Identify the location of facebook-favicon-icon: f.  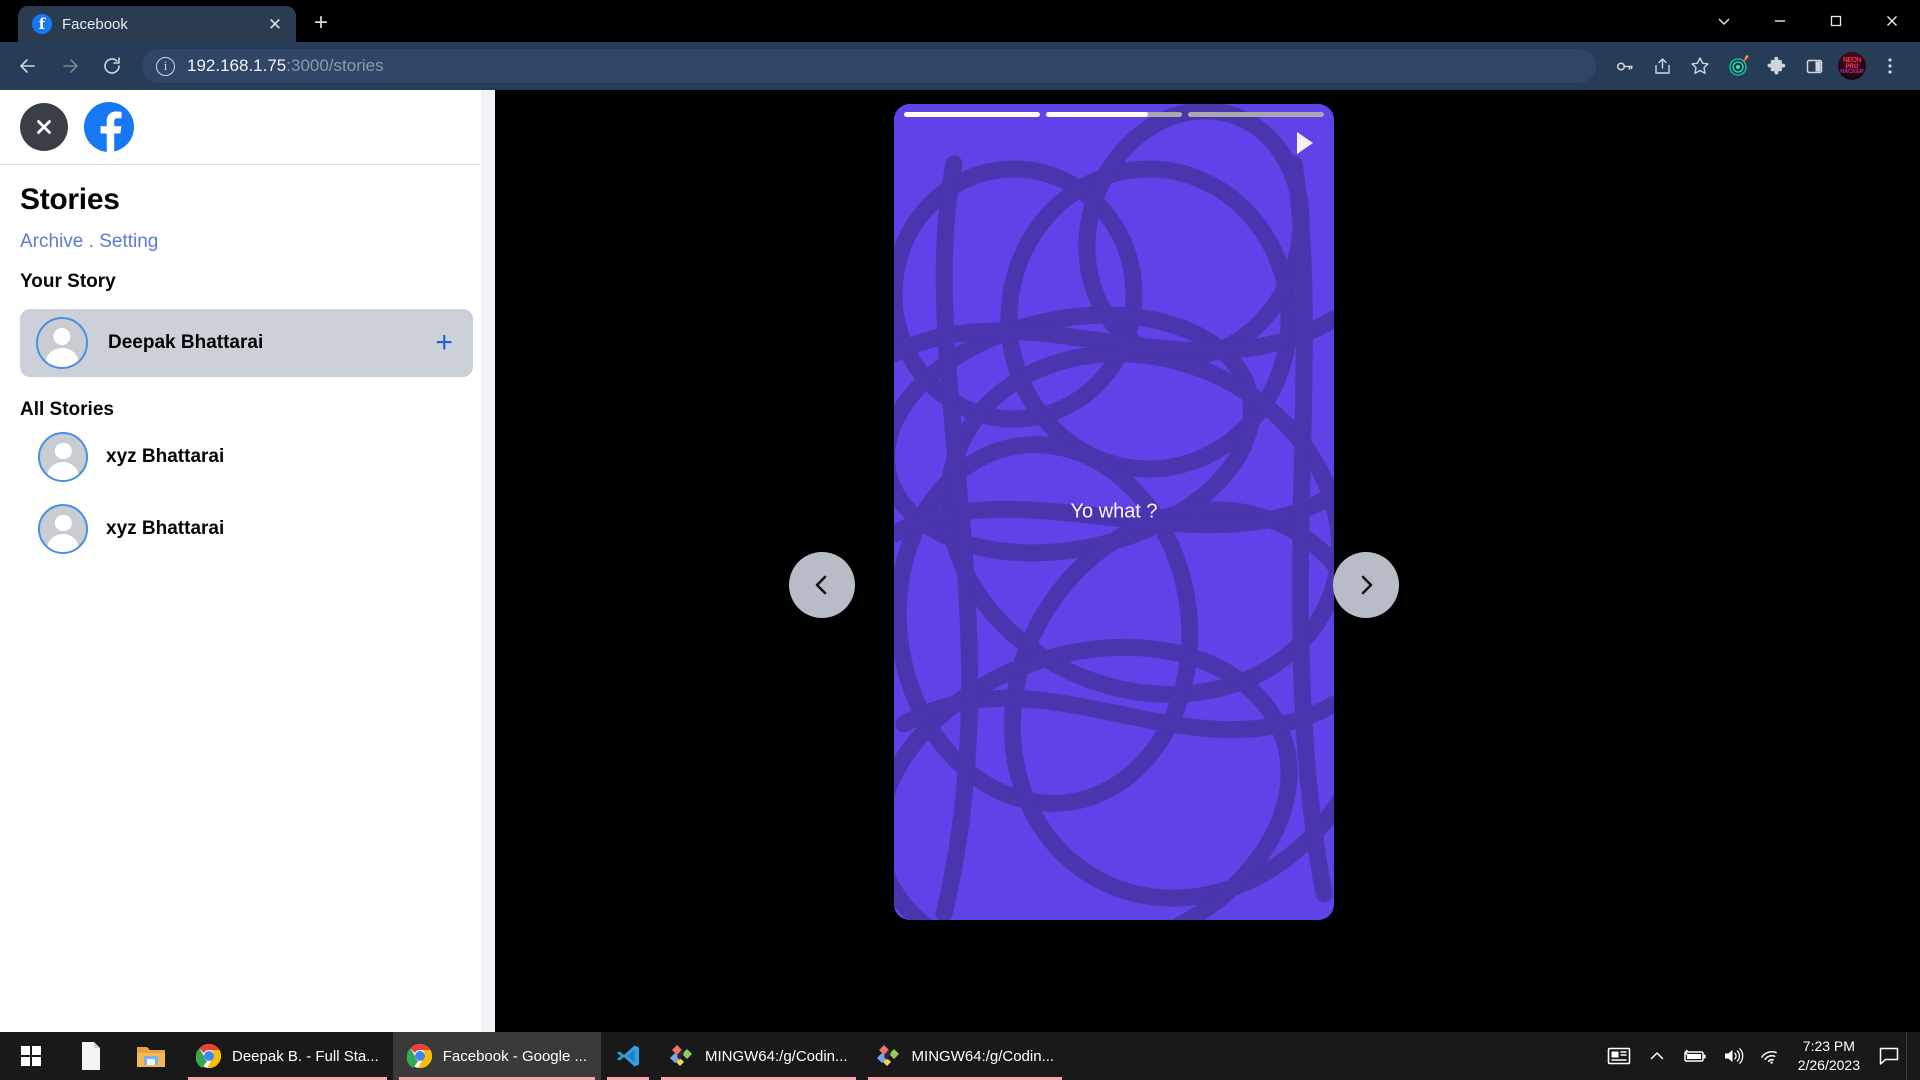
(42, 24).